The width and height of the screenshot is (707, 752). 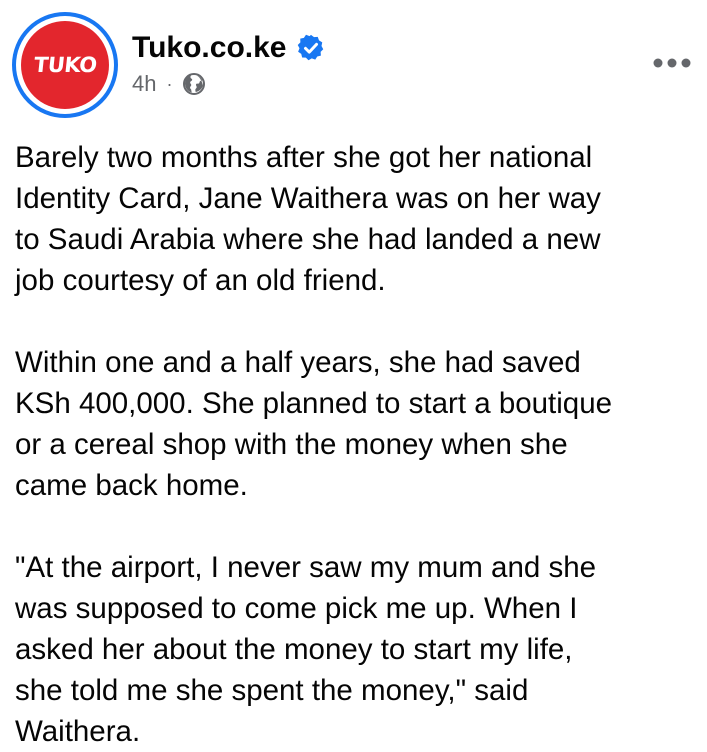 I want to click on avatar-border: TUKO, so click(x=65, y=65).